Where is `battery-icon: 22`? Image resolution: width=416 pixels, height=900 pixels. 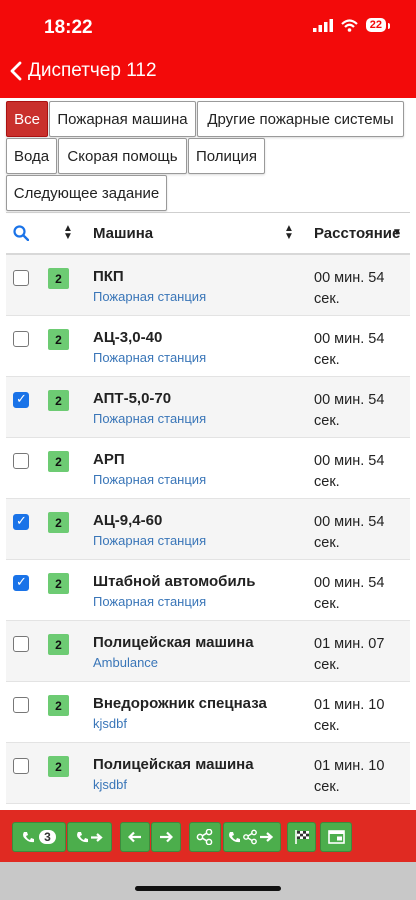
battery-icon: 22 is located at coordinates (378, 25).